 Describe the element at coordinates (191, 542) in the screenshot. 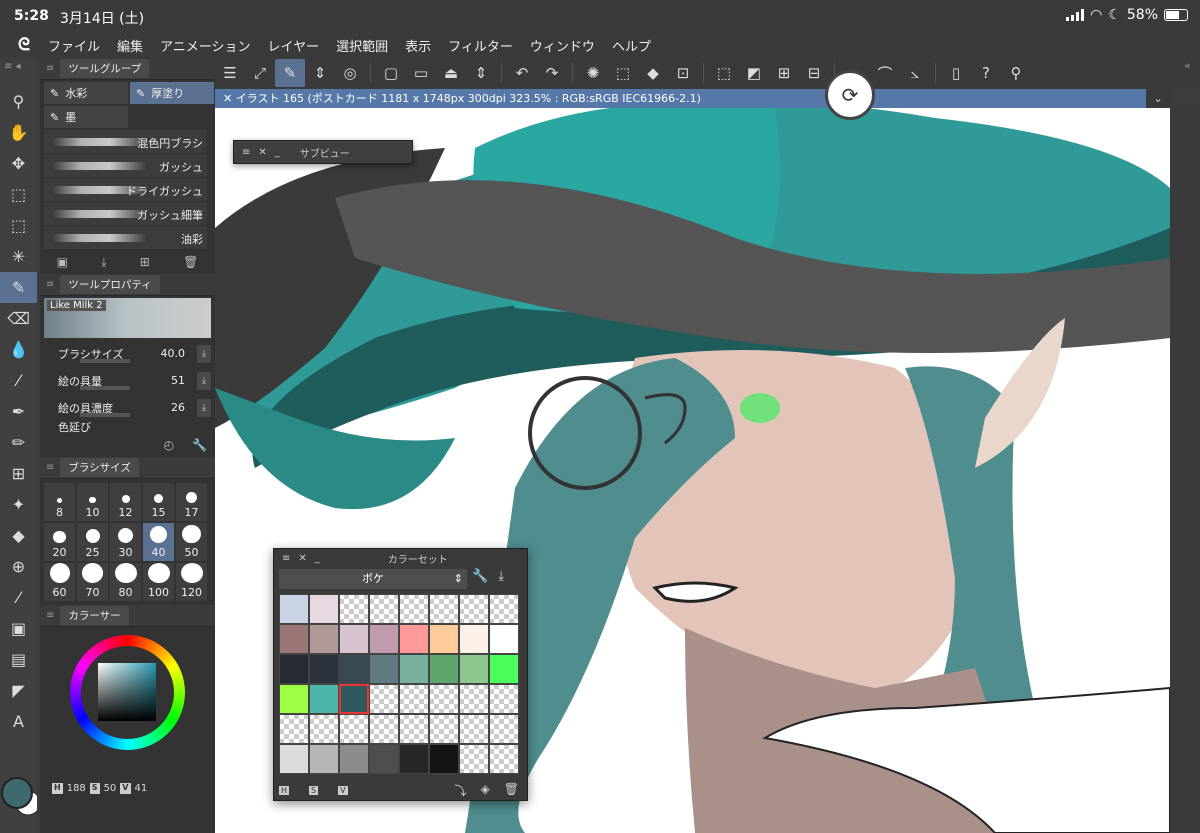

I see `brush-size-option: 50` at that location.